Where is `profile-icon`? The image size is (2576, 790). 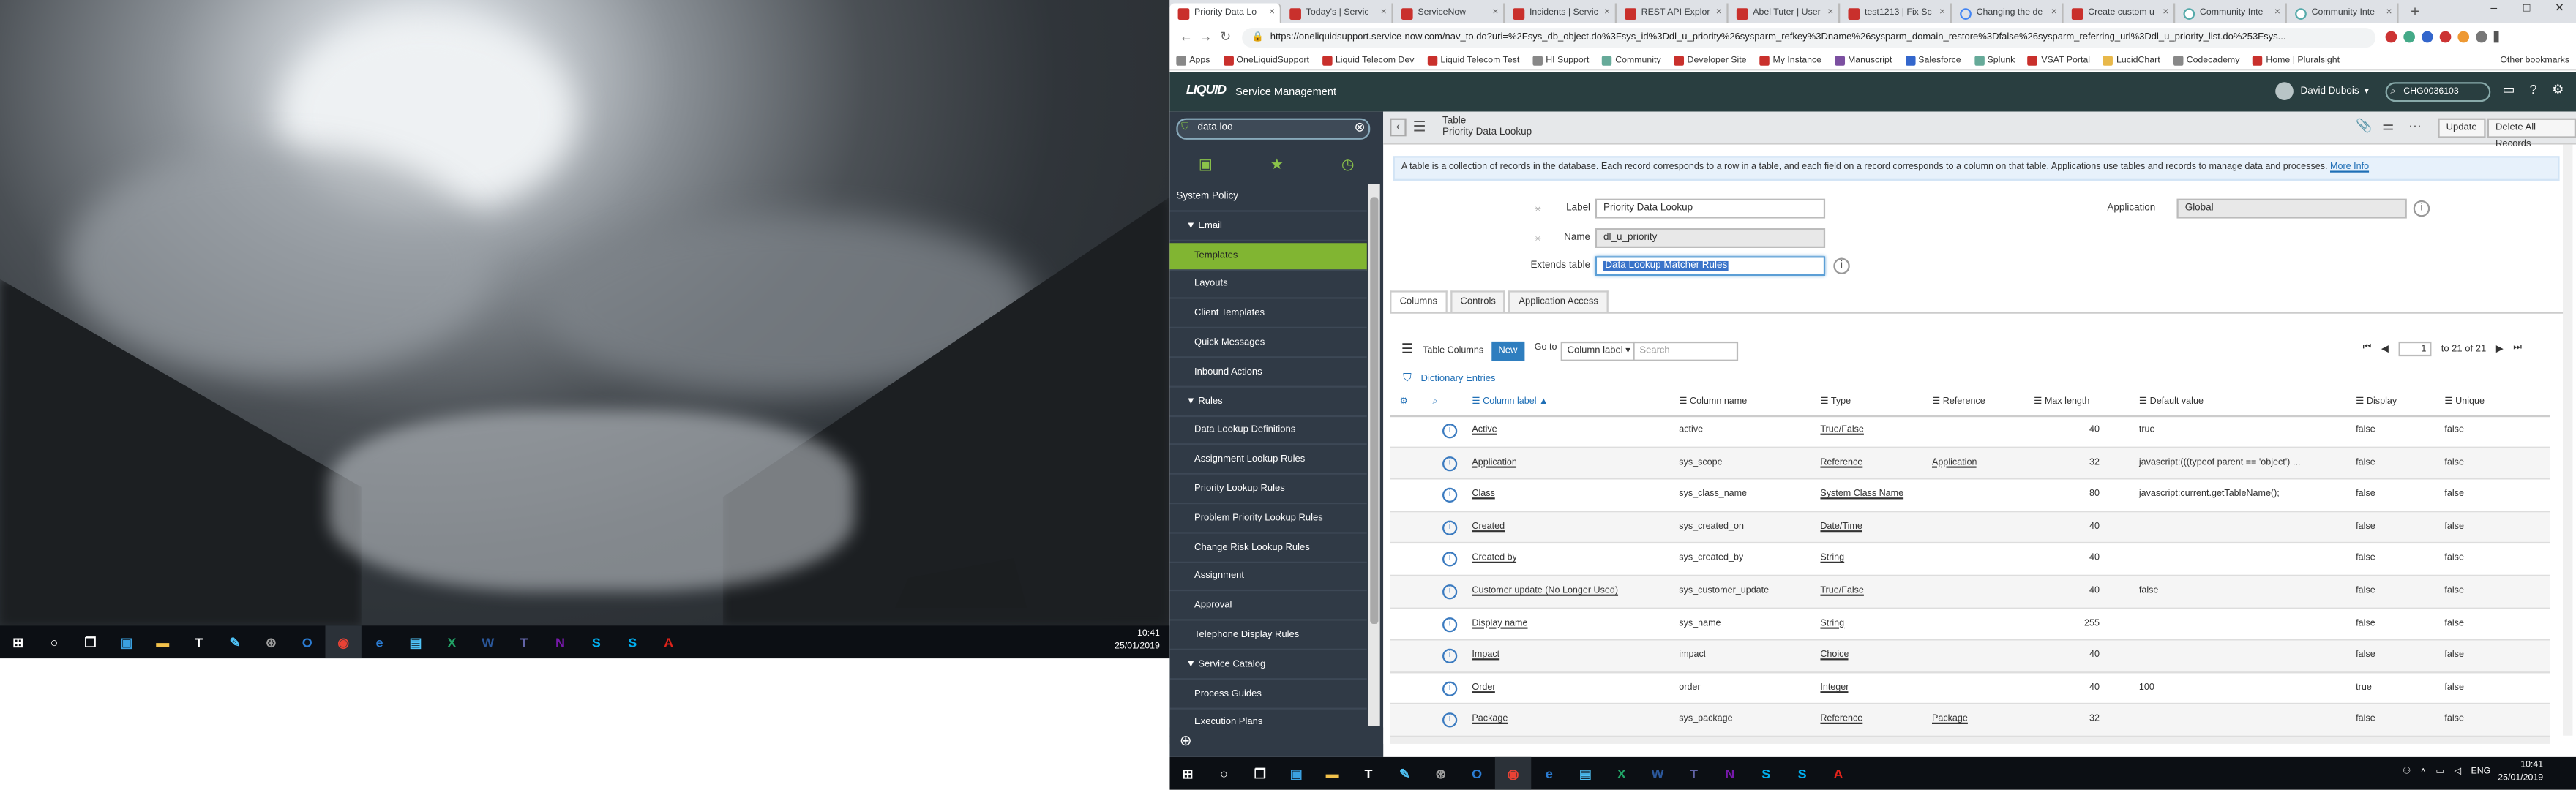
profile-icon is located at coordinates (2481, 37).